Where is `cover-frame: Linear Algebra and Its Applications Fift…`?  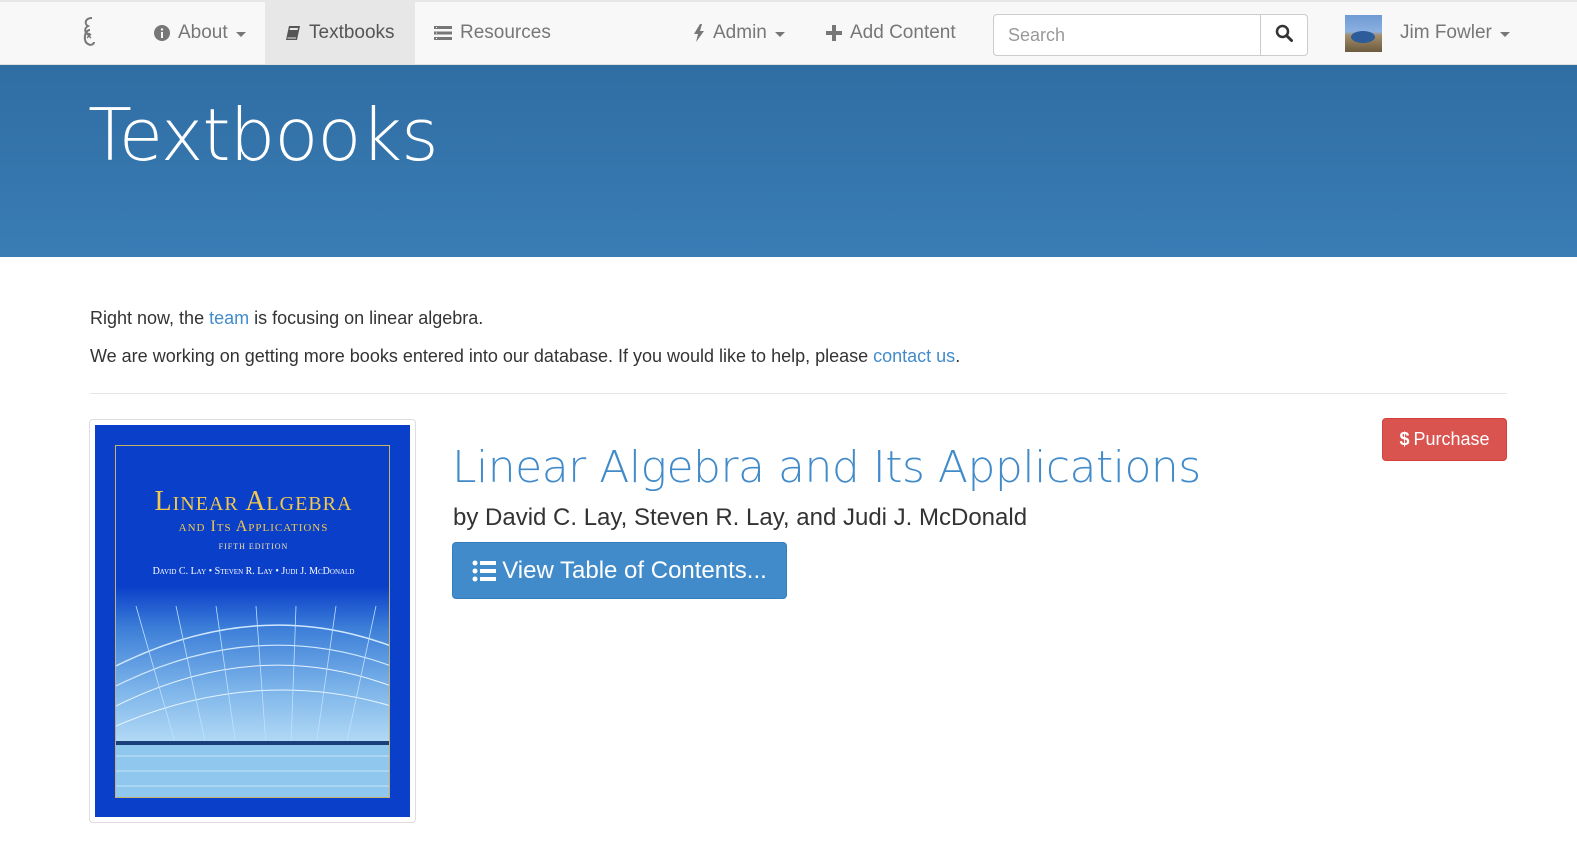
cover-frame: Linear Algebra and Its Applications Fift… is located at coordinates (252, 621).